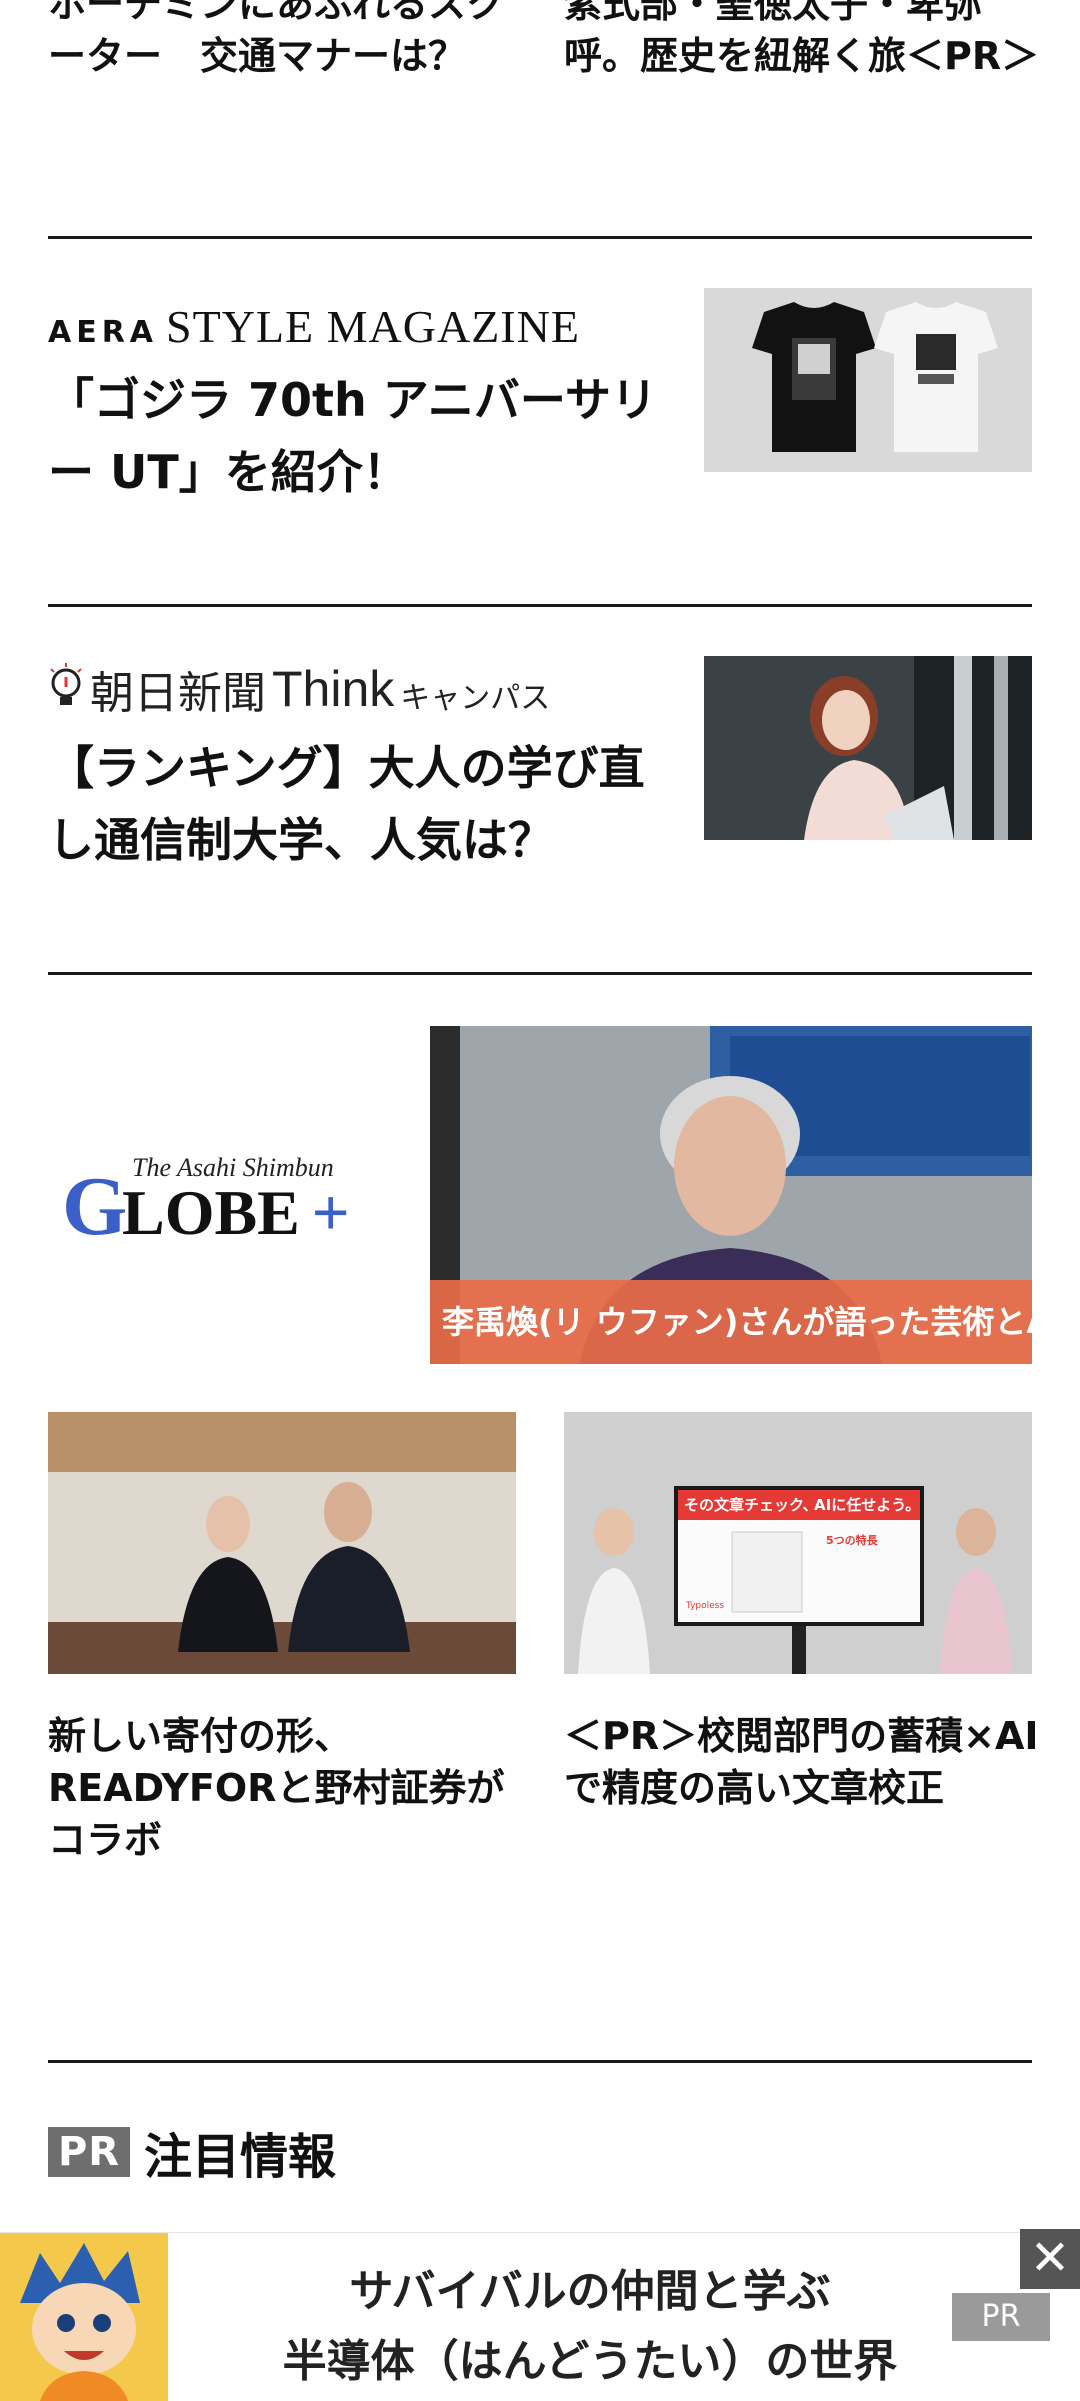 The image size is (1080, 2401). I want to click on article-title: ホーチミンにあふれるスクーター 交通マナーは？, so click(276, 39).